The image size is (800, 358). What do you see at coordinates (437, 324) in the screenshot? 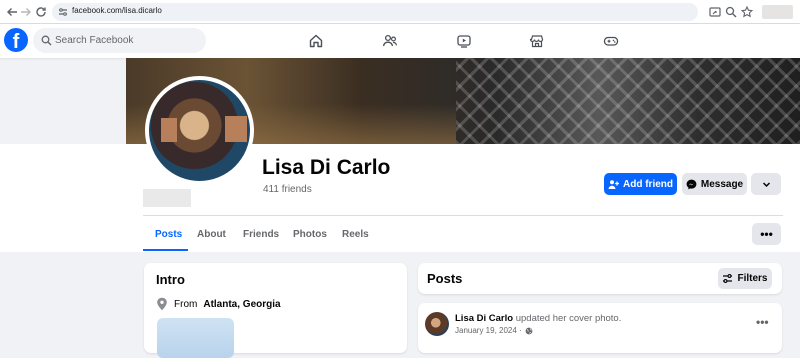
I see `post-author-avatar` at bounding box center [437, 324].